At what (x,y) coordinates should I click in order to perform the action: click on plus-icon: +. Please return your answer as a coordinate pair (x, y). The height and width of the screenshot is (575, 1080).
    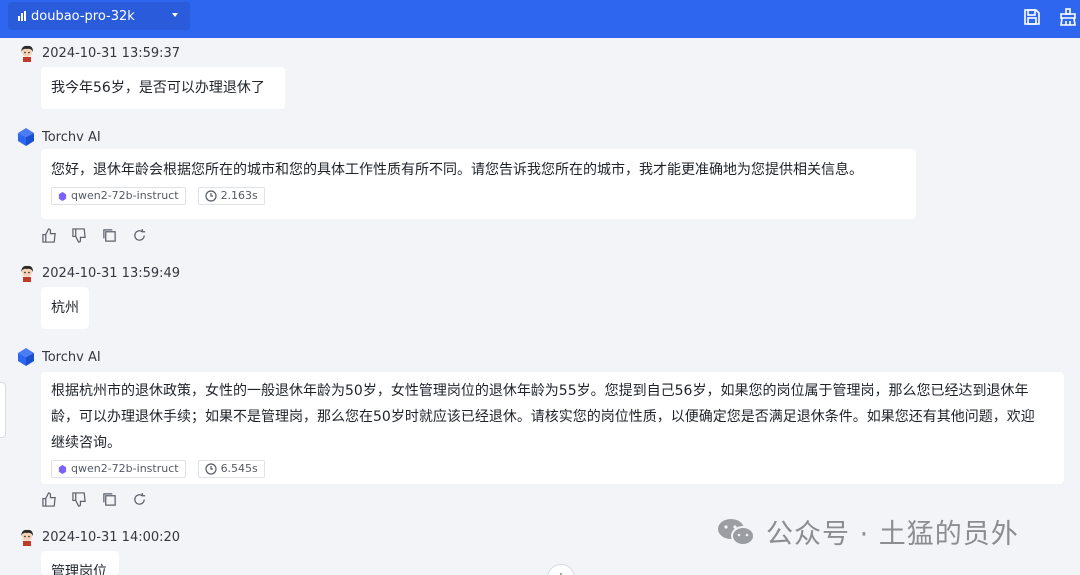
    Looking at the image, I should click on (561, 572).